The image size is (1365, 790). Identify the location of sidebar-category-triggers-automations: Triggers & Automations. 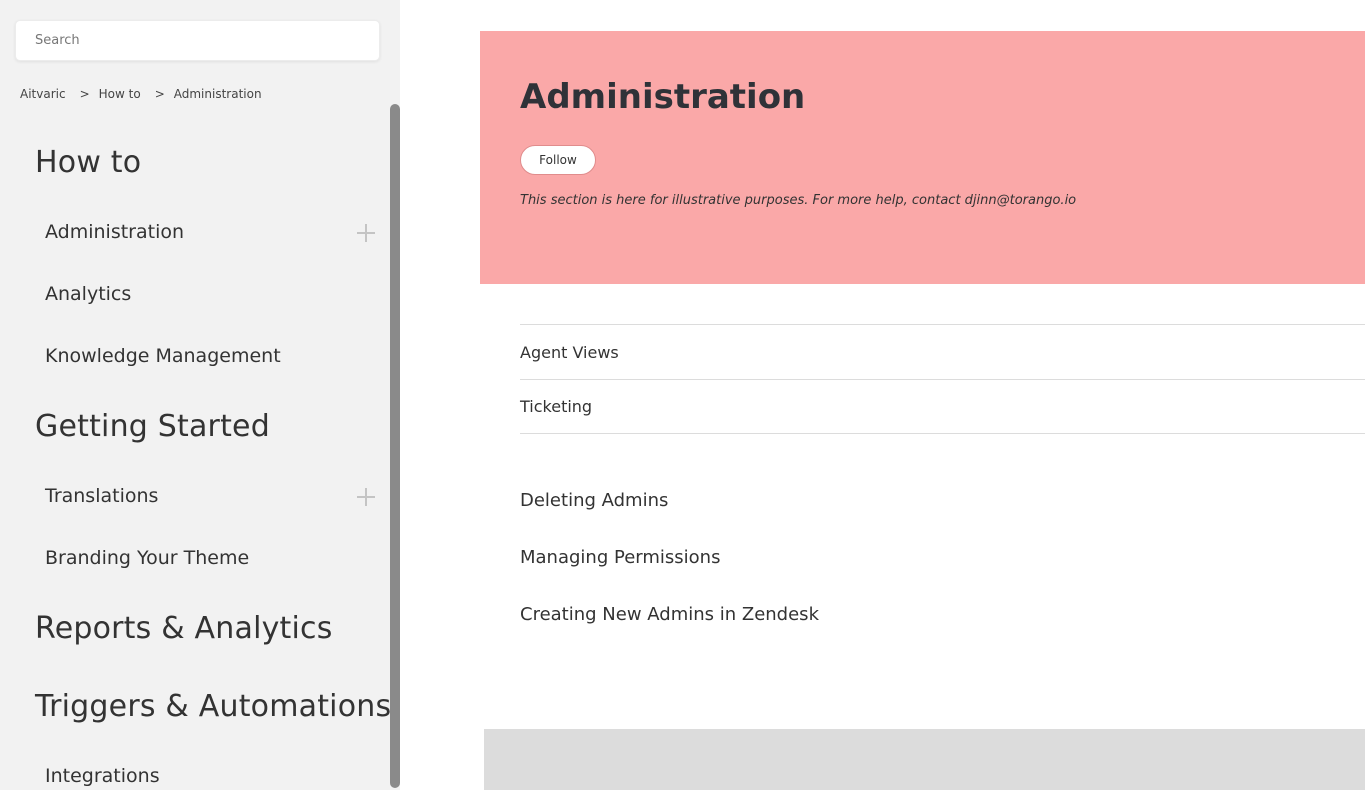
(213, 706).